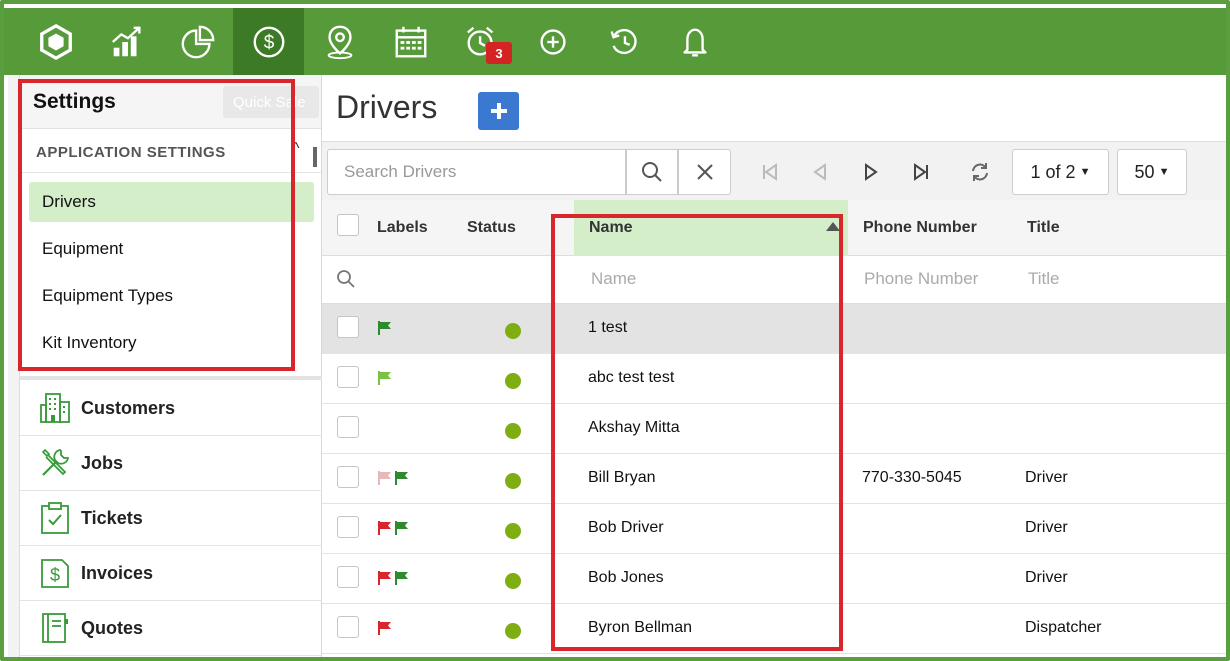 Image resolution: width=1230 pixels, height=661 pixels. Describe the element at coordinates (774, 529) in the screenshot. I see `table-row: Bob Driver Driver` at that location.